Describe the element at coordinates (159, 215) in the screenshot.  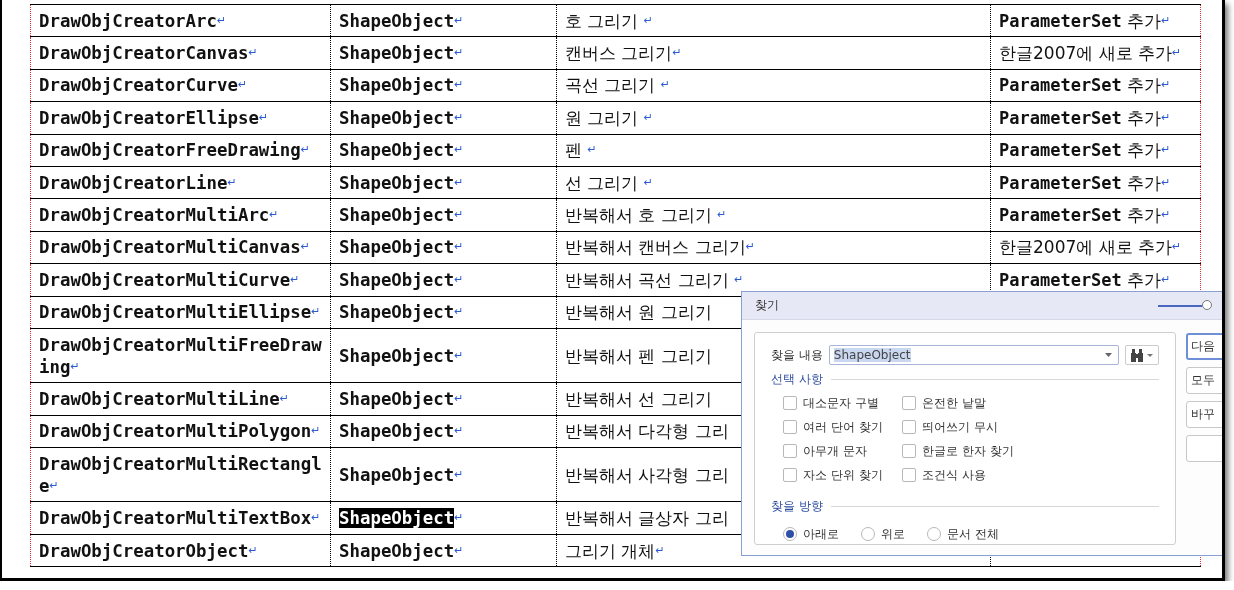
I see `action-id-text: DrawObjCreatorMultiArc↵` at that location.